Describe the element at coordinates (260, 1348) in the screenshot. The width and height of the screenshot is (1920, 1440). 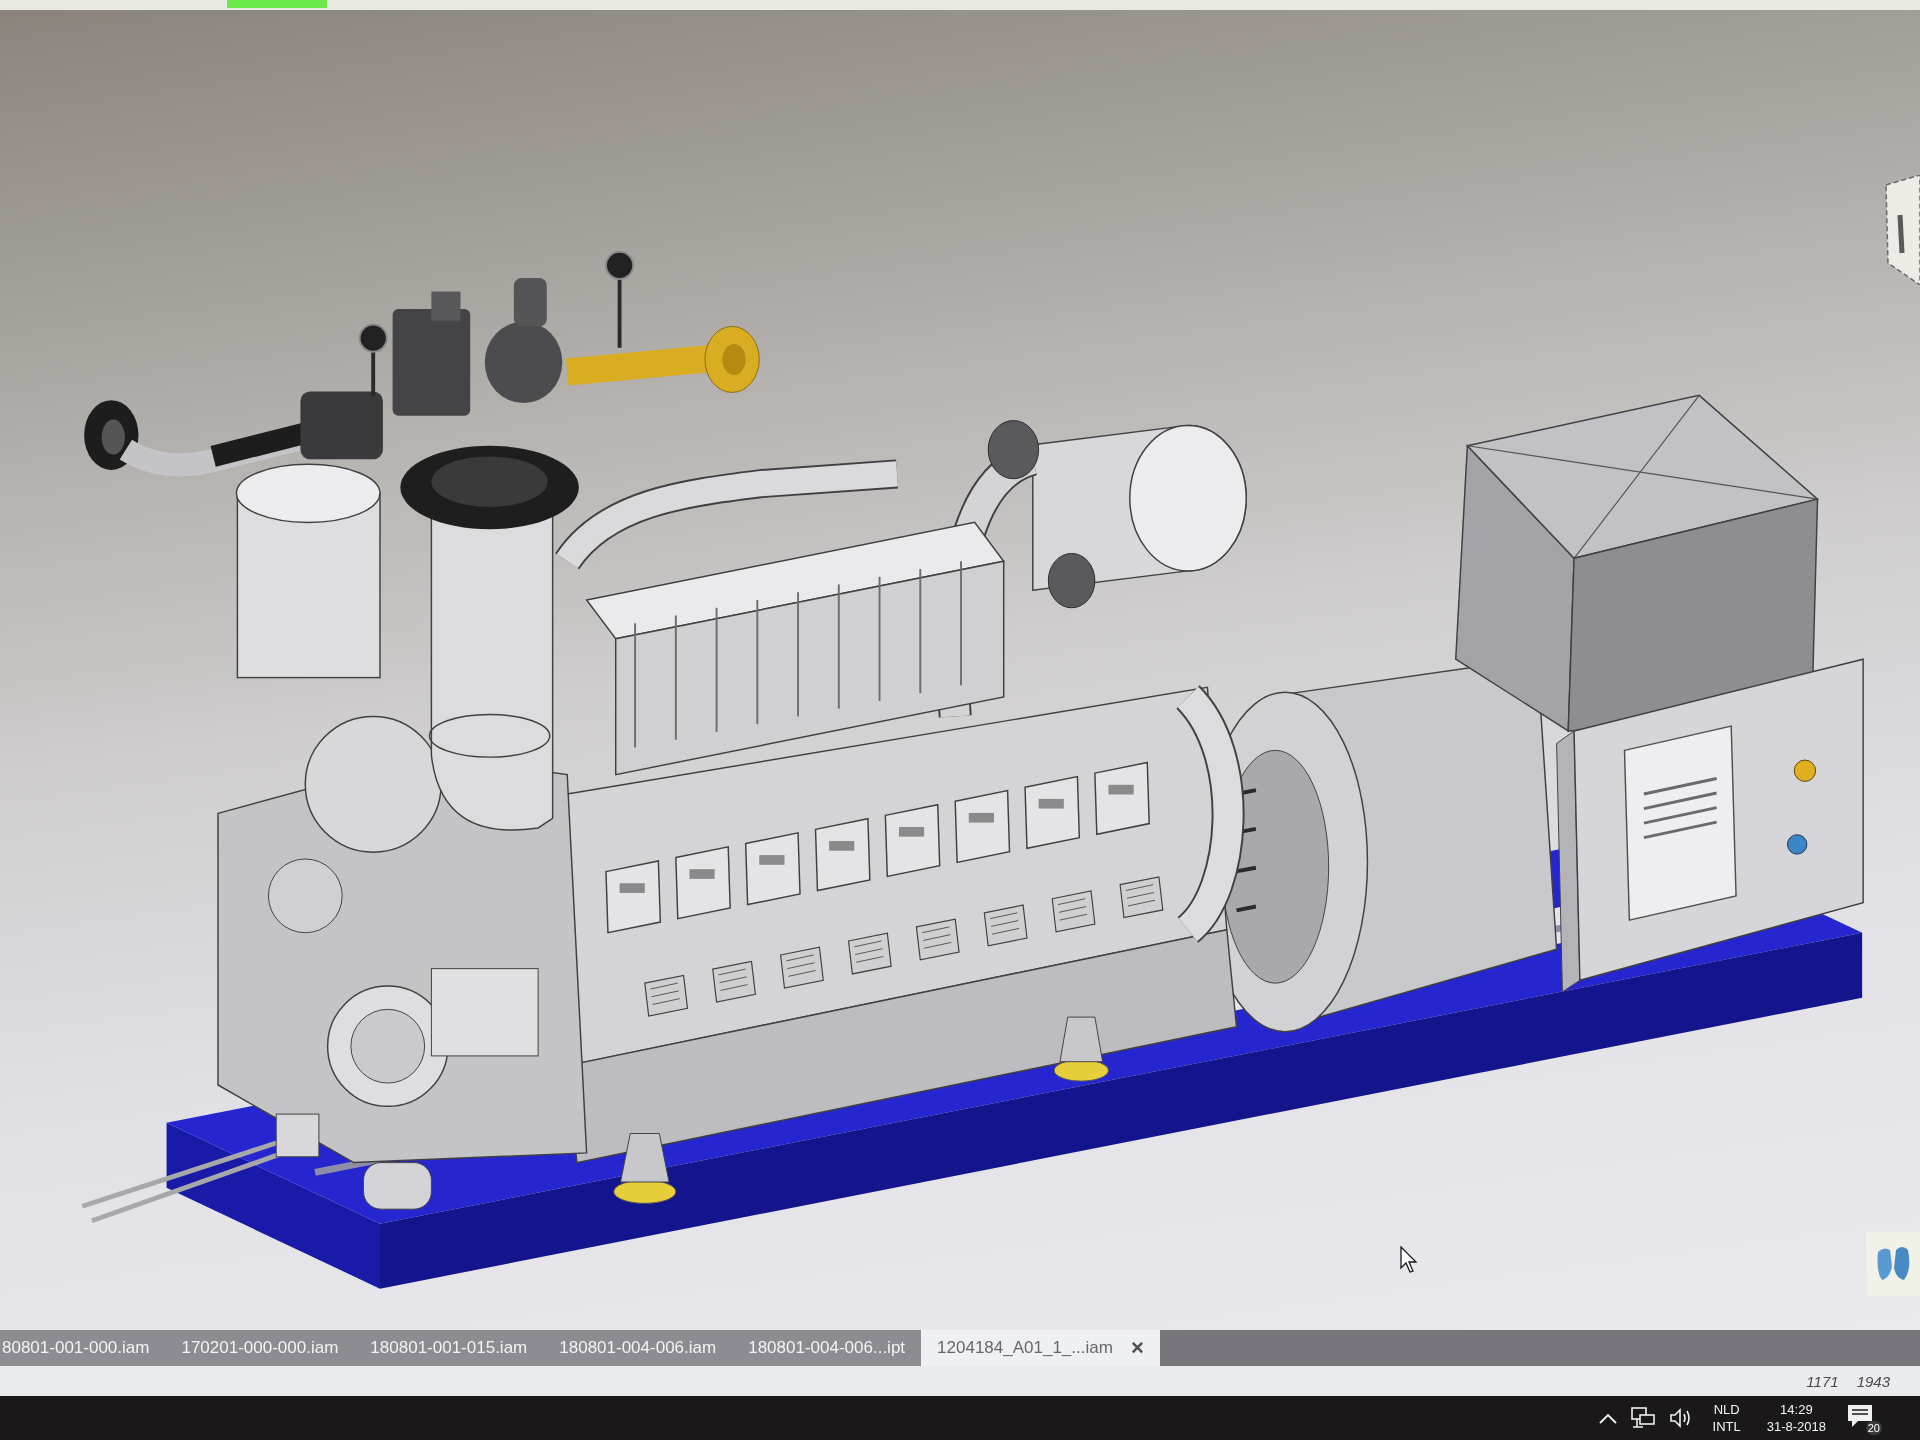
I see `document-tab: 170201-000-000.iam` at that location.